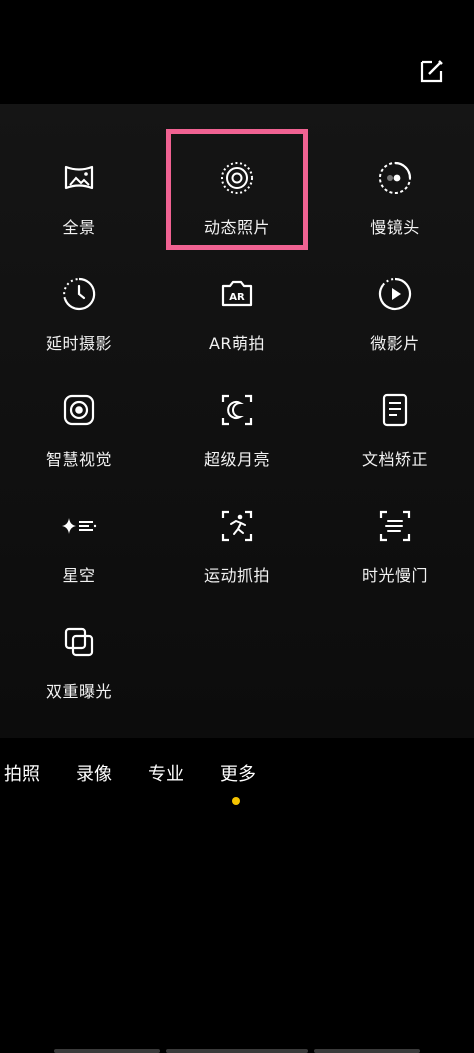  I want to click on double-exposure-icon, so click(79, 642).